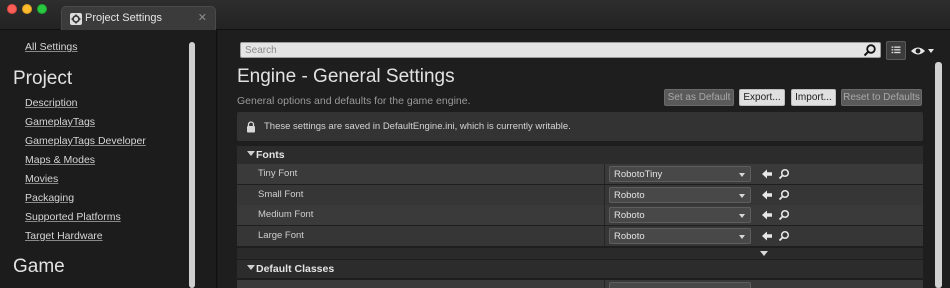  Describe the element at coordinates (76, 19) in the screenshot. I see `gear-icon` at that location.